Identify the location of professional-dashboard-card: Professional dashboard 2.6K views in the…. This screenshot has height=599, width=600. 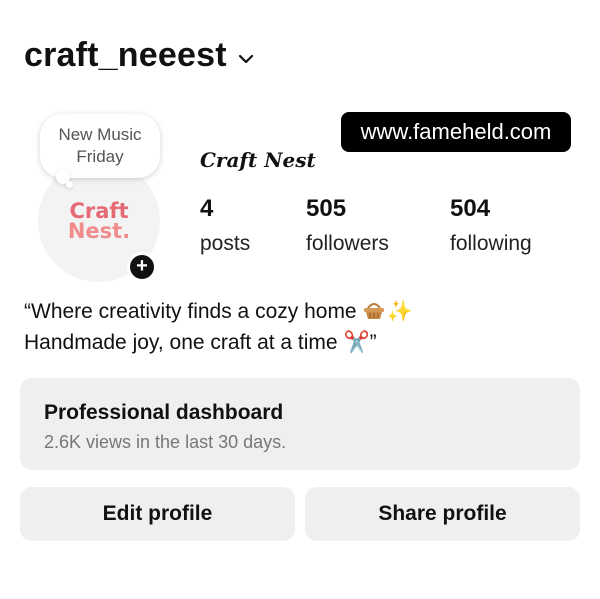
(300, 424).